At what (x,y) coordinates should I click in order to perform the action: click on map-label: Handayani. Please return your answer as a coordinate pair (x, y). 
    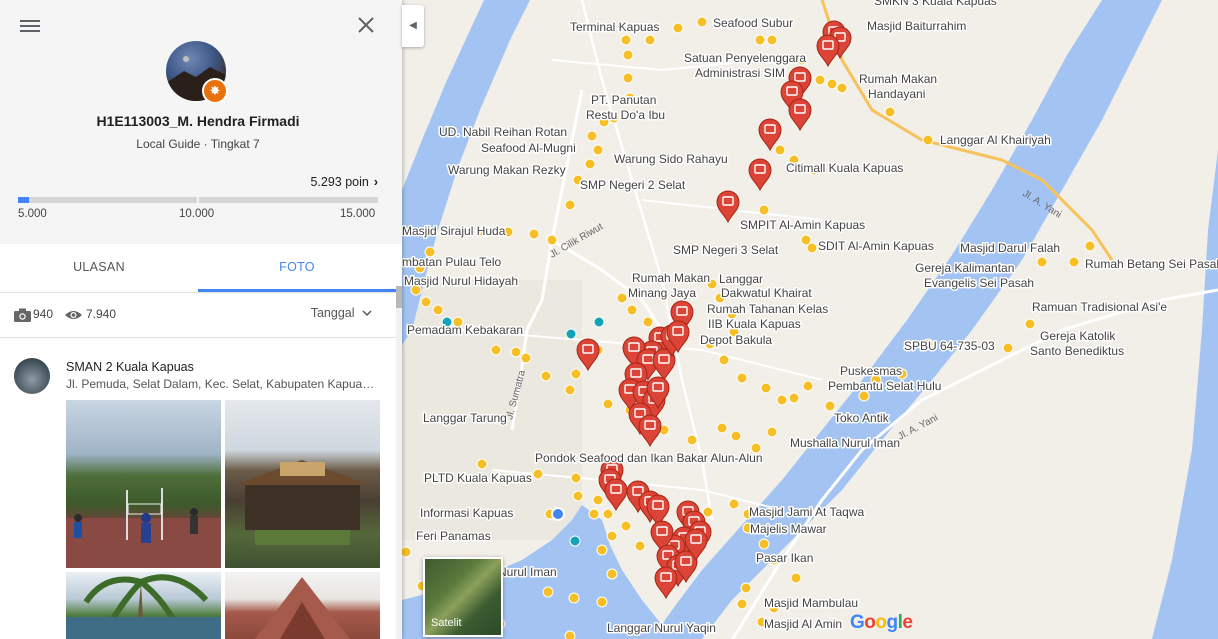
    Looking at the image, I should click on (897, 94).